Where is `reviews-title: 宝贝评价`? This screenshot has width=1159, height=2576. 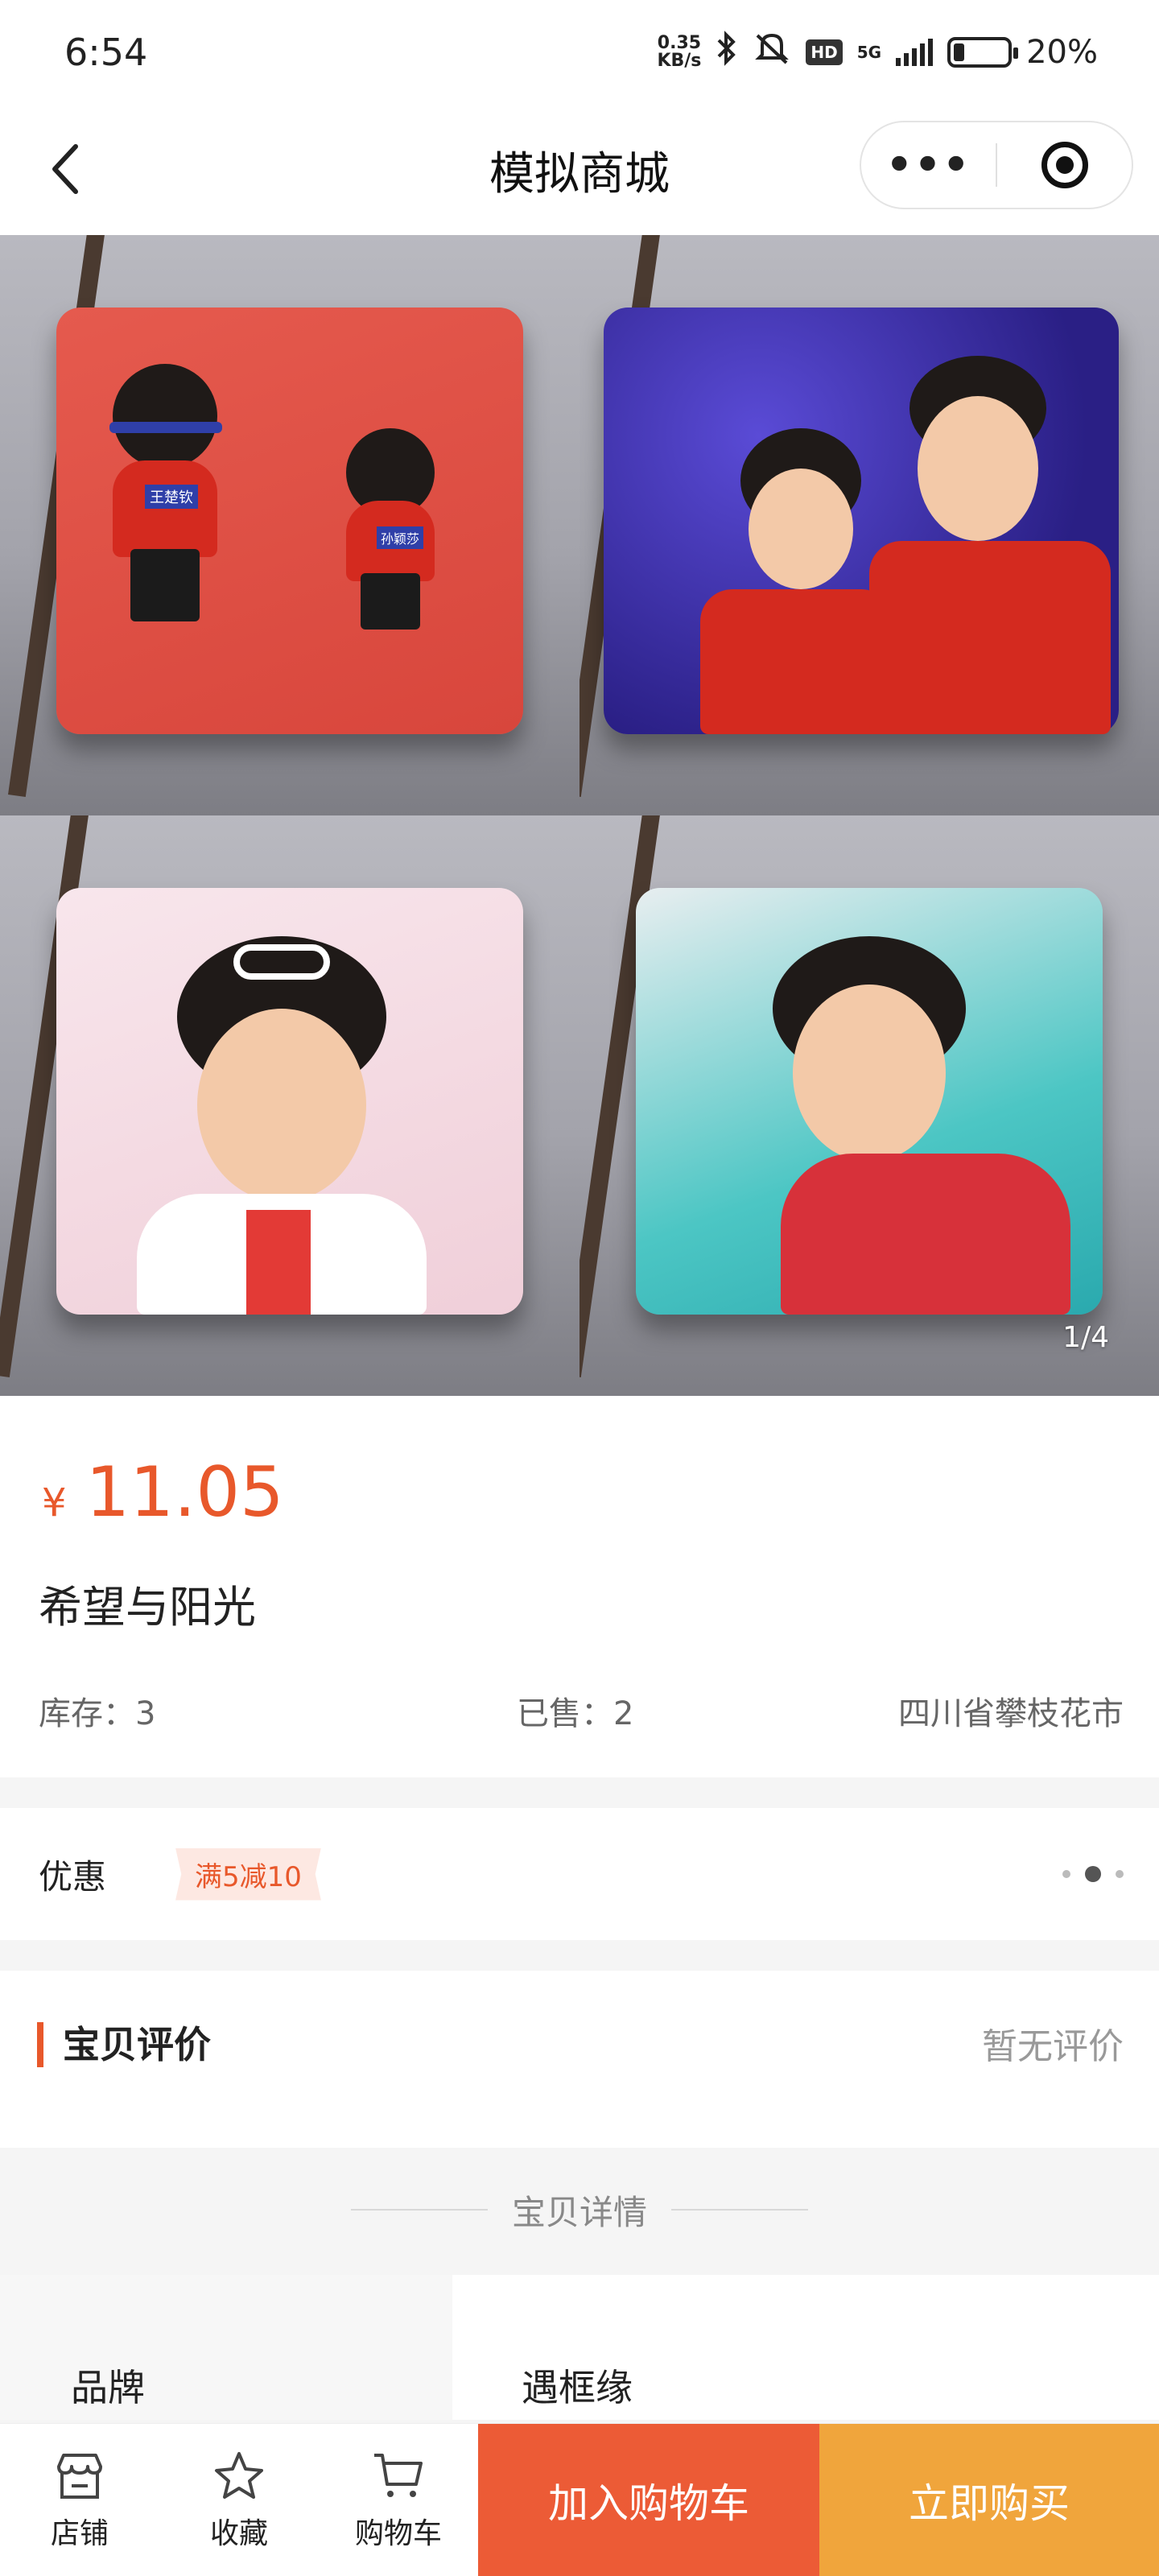
reviews-title: 宝贝评价 is located at coordinates (137, 2044).